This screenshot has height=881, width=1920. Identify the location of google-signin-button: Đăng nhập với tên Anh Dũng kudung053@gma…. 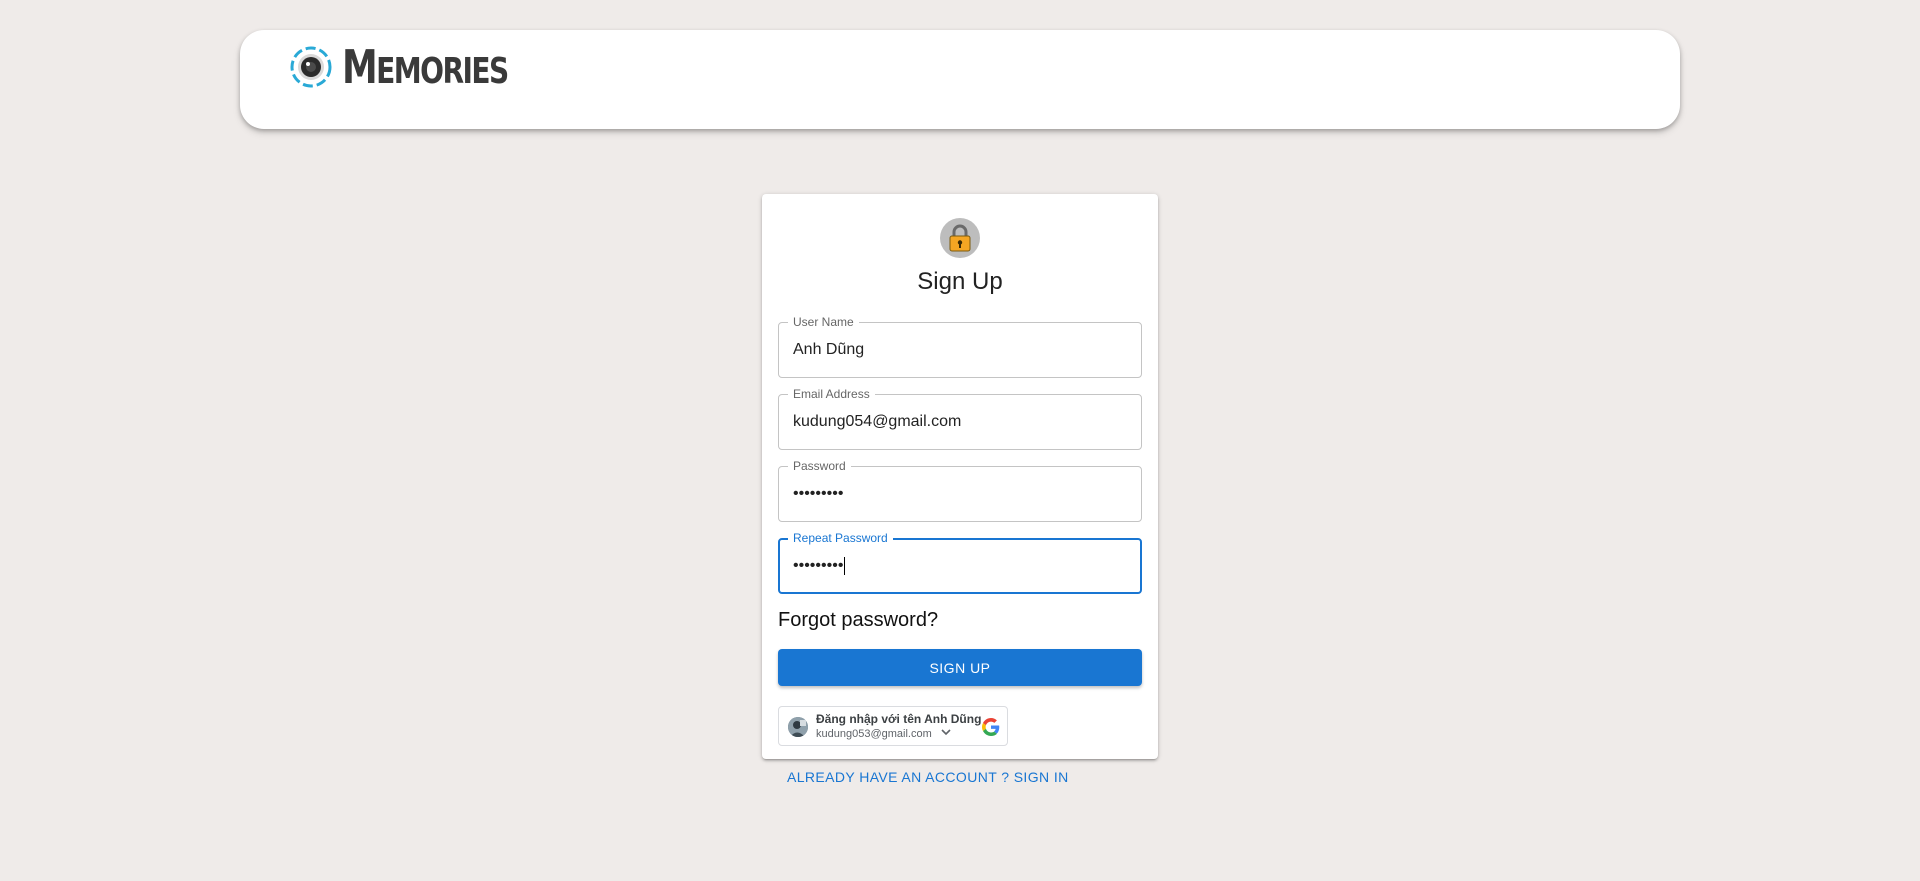
(893, 726).